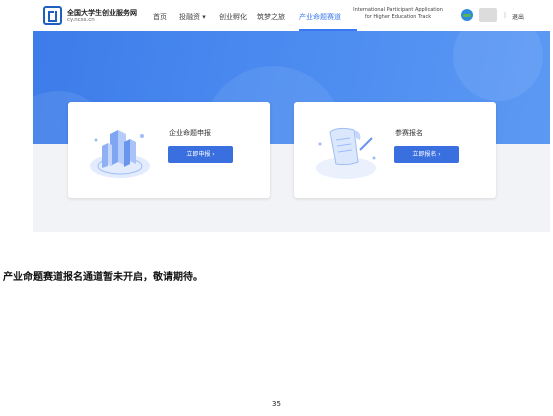 The width and height of the screenshot is (553, 416). What do you see at coordinates (488, 15) in the screenshot?
I see `user-avatar` at bounding box center [488, 15].